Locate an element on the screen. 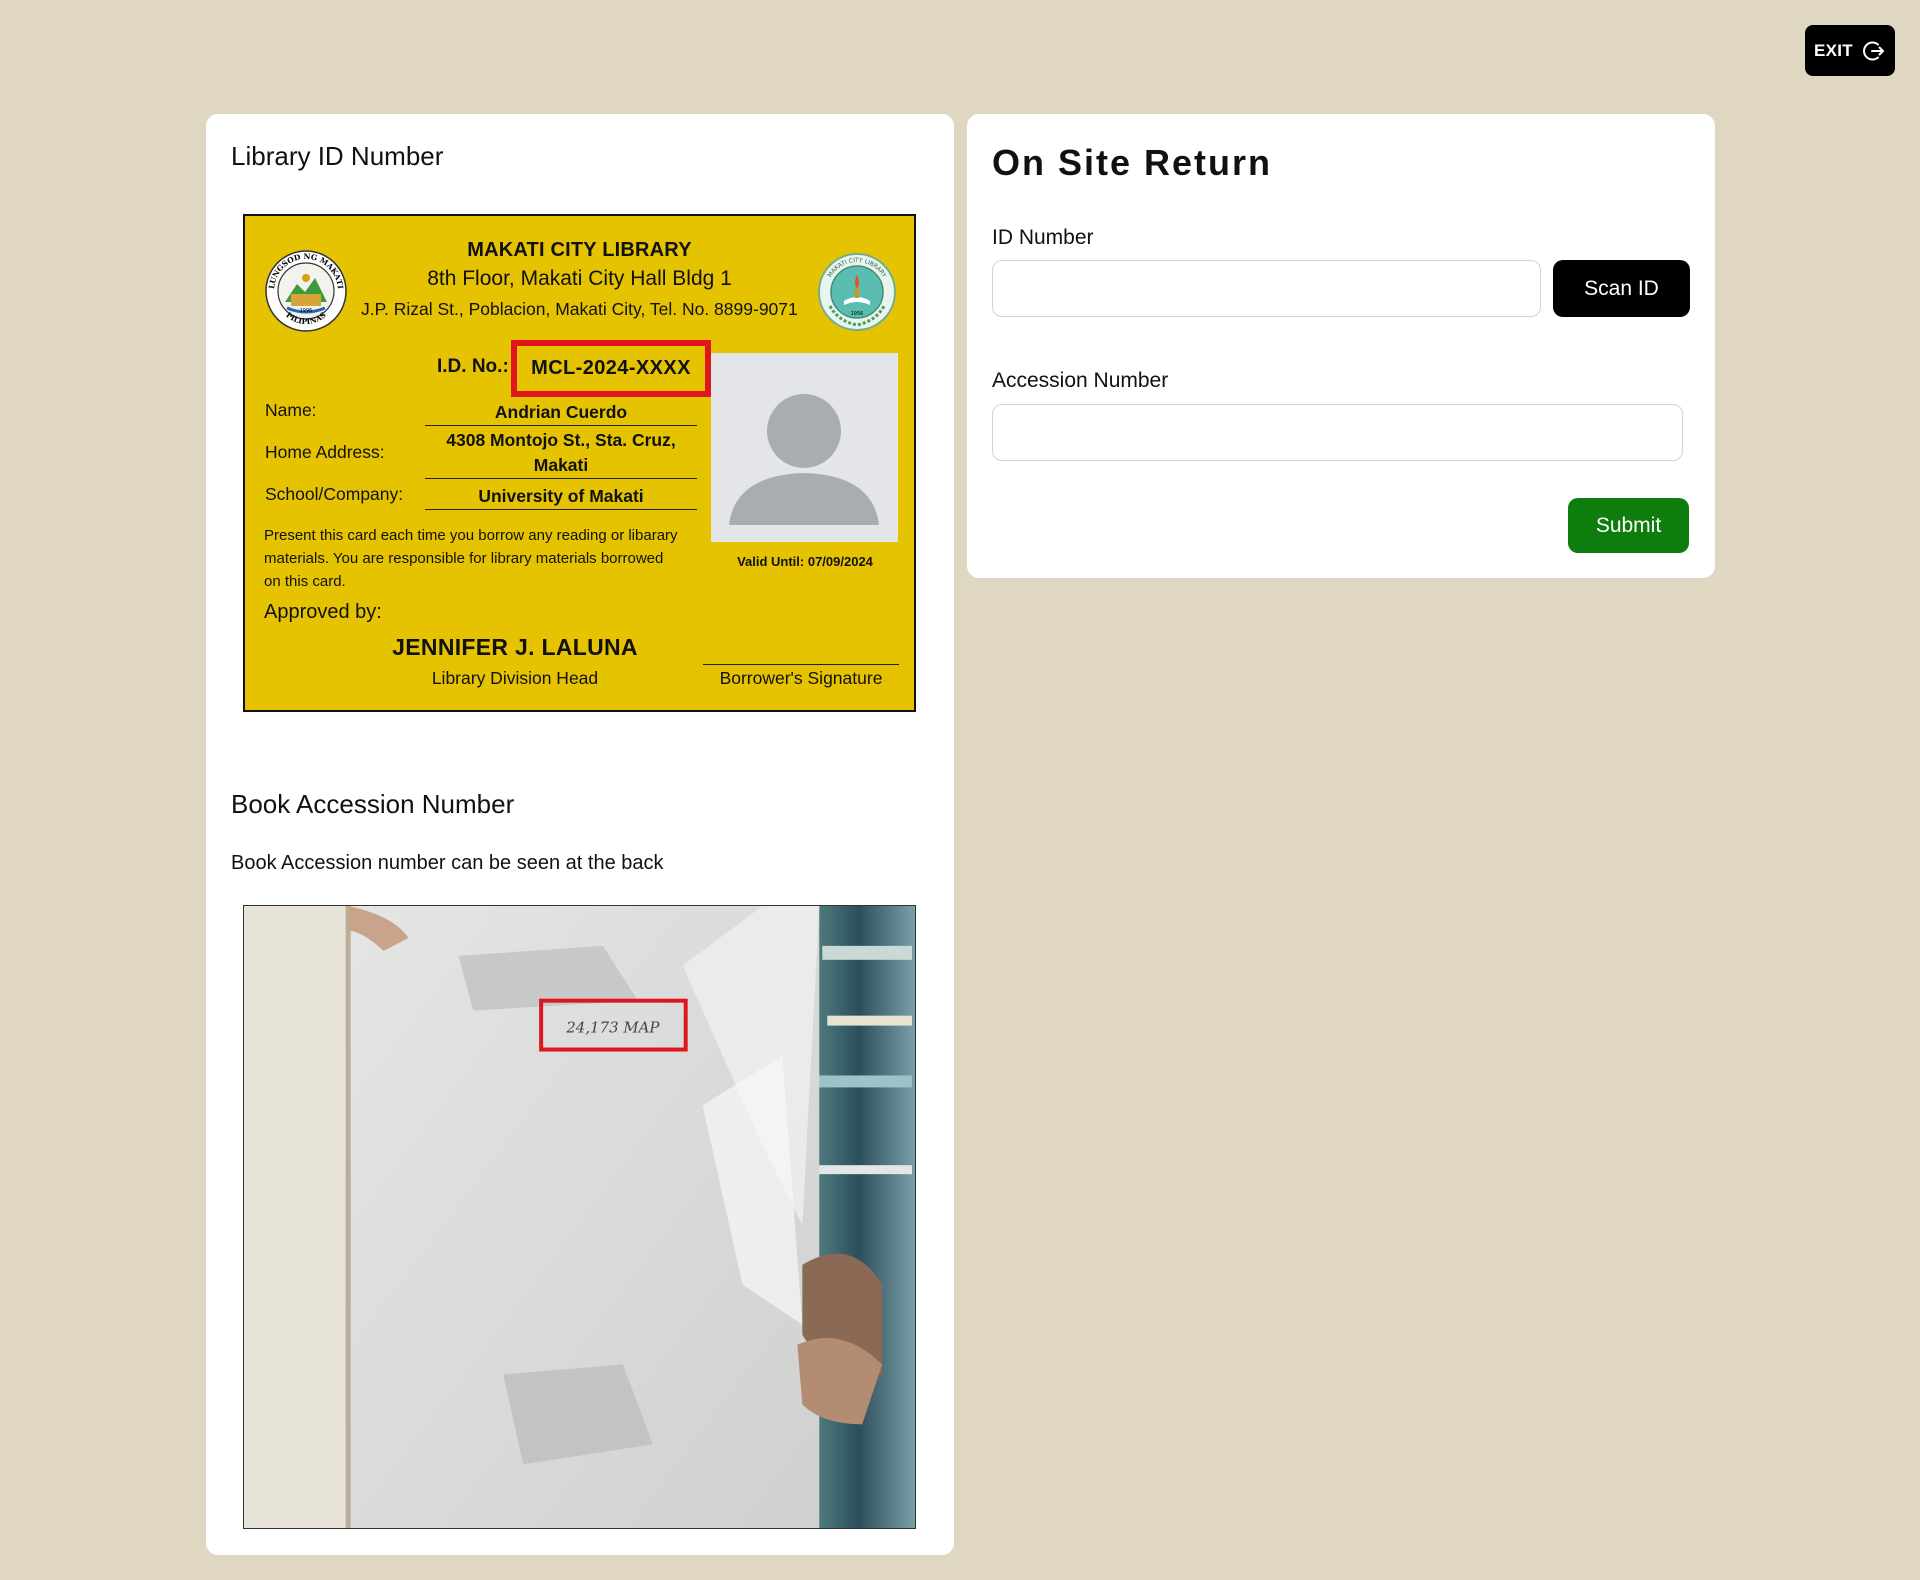  book-back-photo: 24,173 MAP is located at coordinates (579, 1217).